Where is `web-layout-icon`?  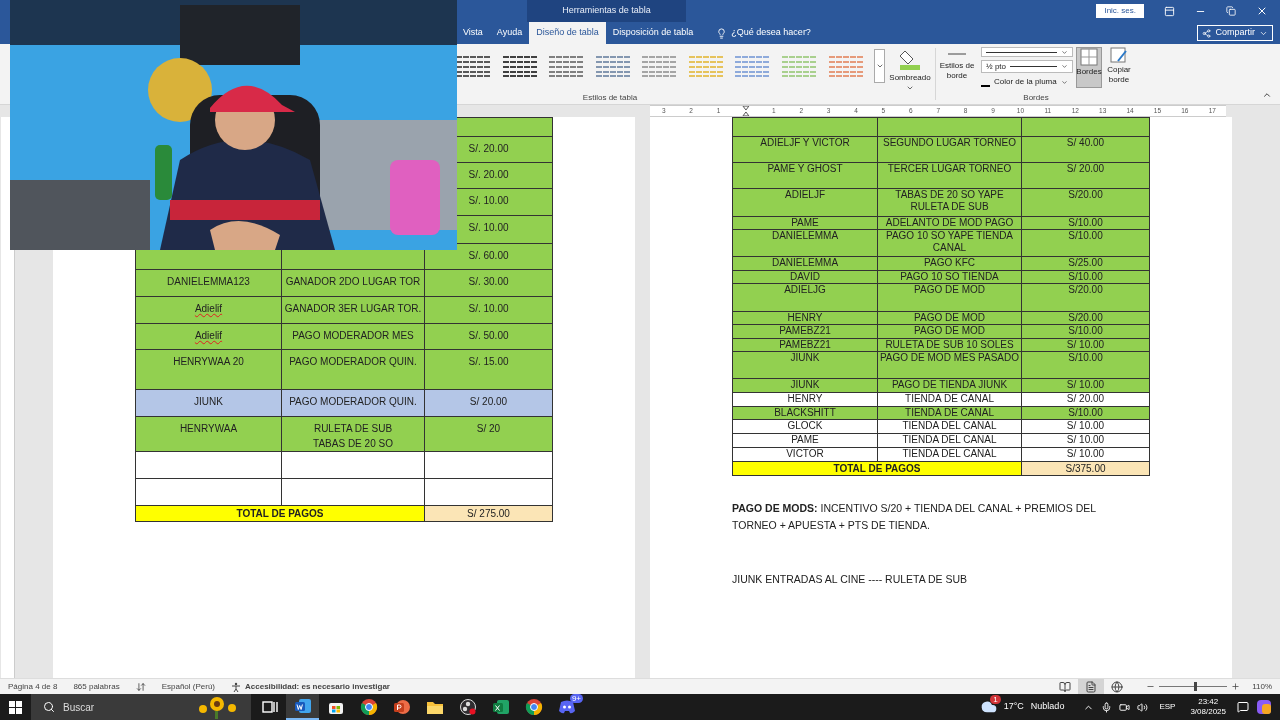
web-layout-icon is located at coordinates (1117, 686).